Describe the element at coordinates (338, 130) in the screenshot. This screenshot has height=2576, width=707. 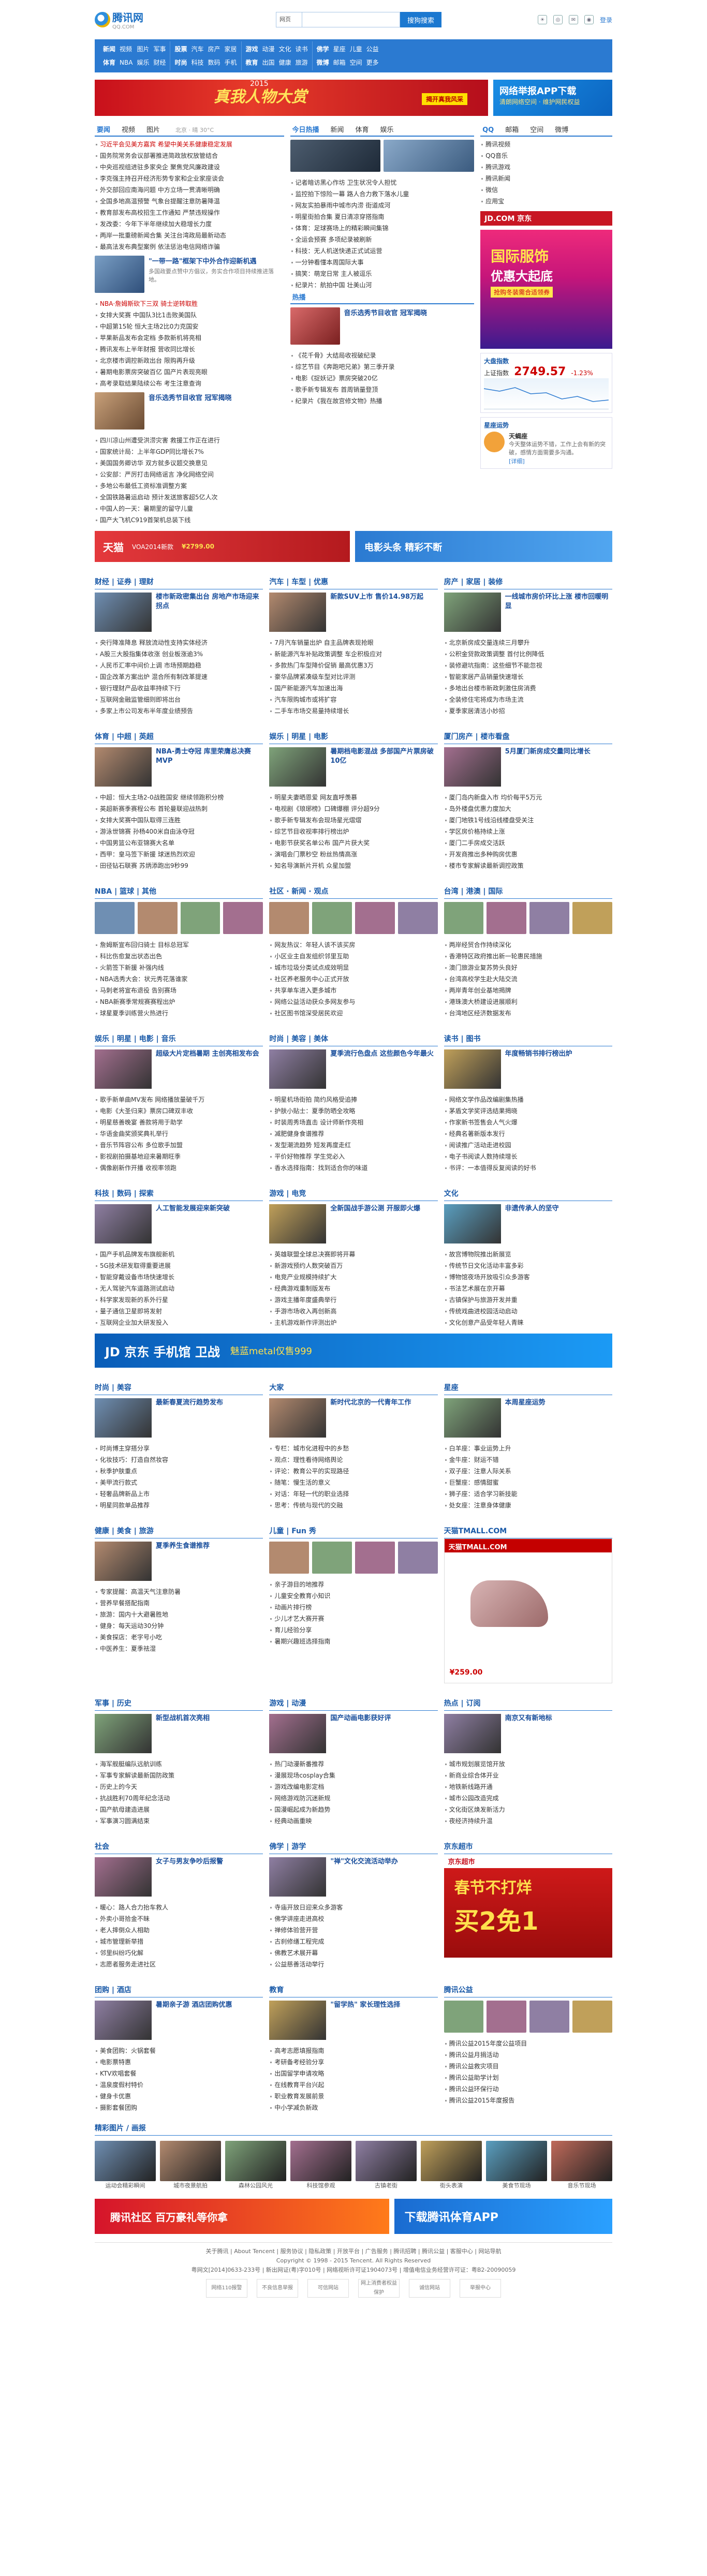
I see `tab-news: 新闻` at that location.